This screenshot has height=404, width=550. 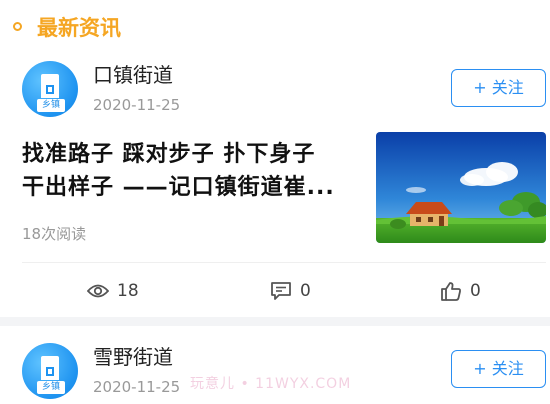 I want to click on author-name: 口镇街道, so click(x=133, y=75).